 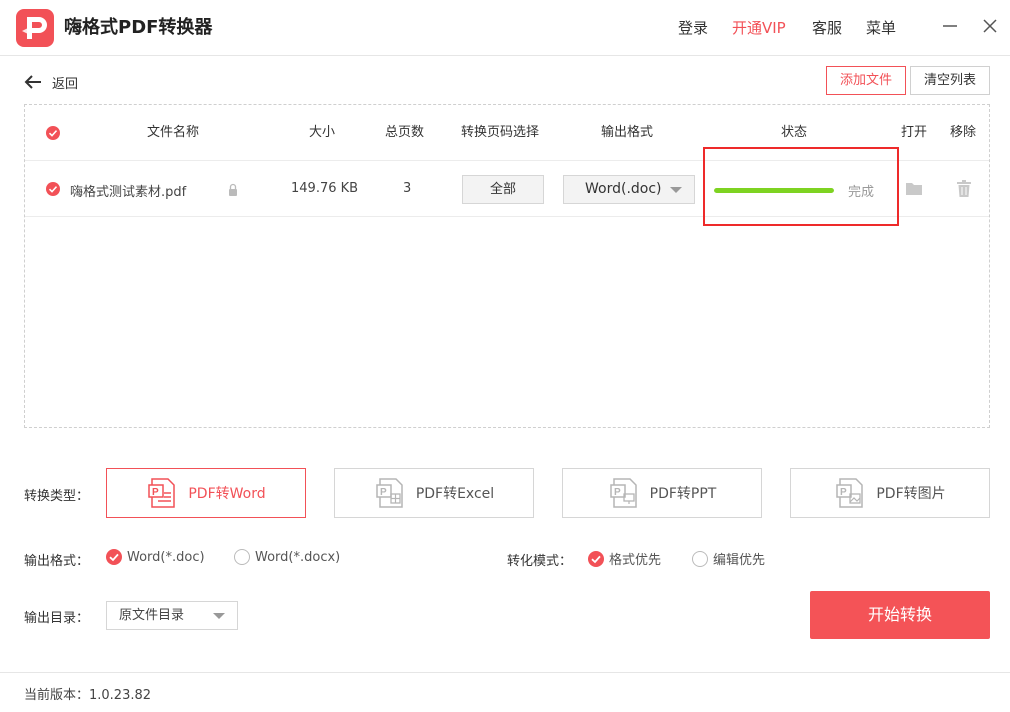 I want to click on page-count: 3, so click(x=407, y=188).